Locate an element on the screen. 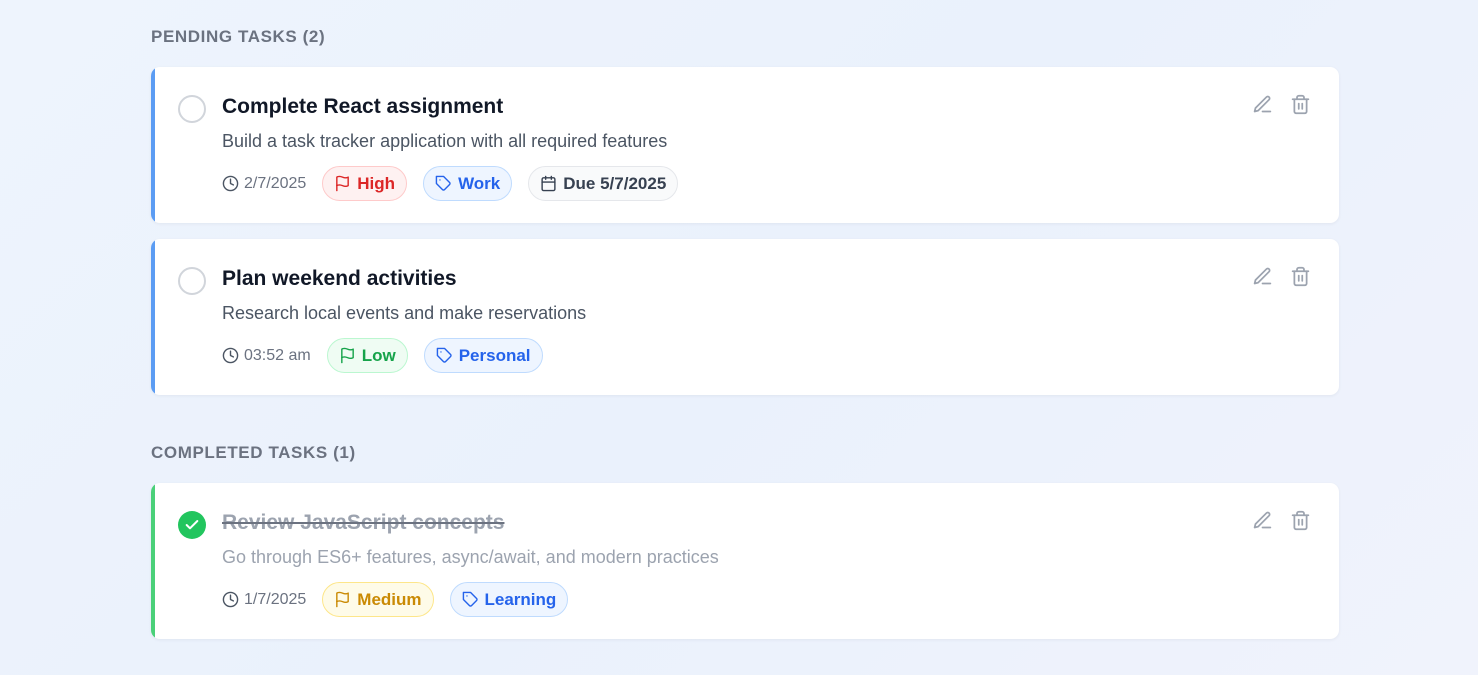 This screenshot has width=1478, height=675. priority-badge: High is located at coordinates (365, 183).